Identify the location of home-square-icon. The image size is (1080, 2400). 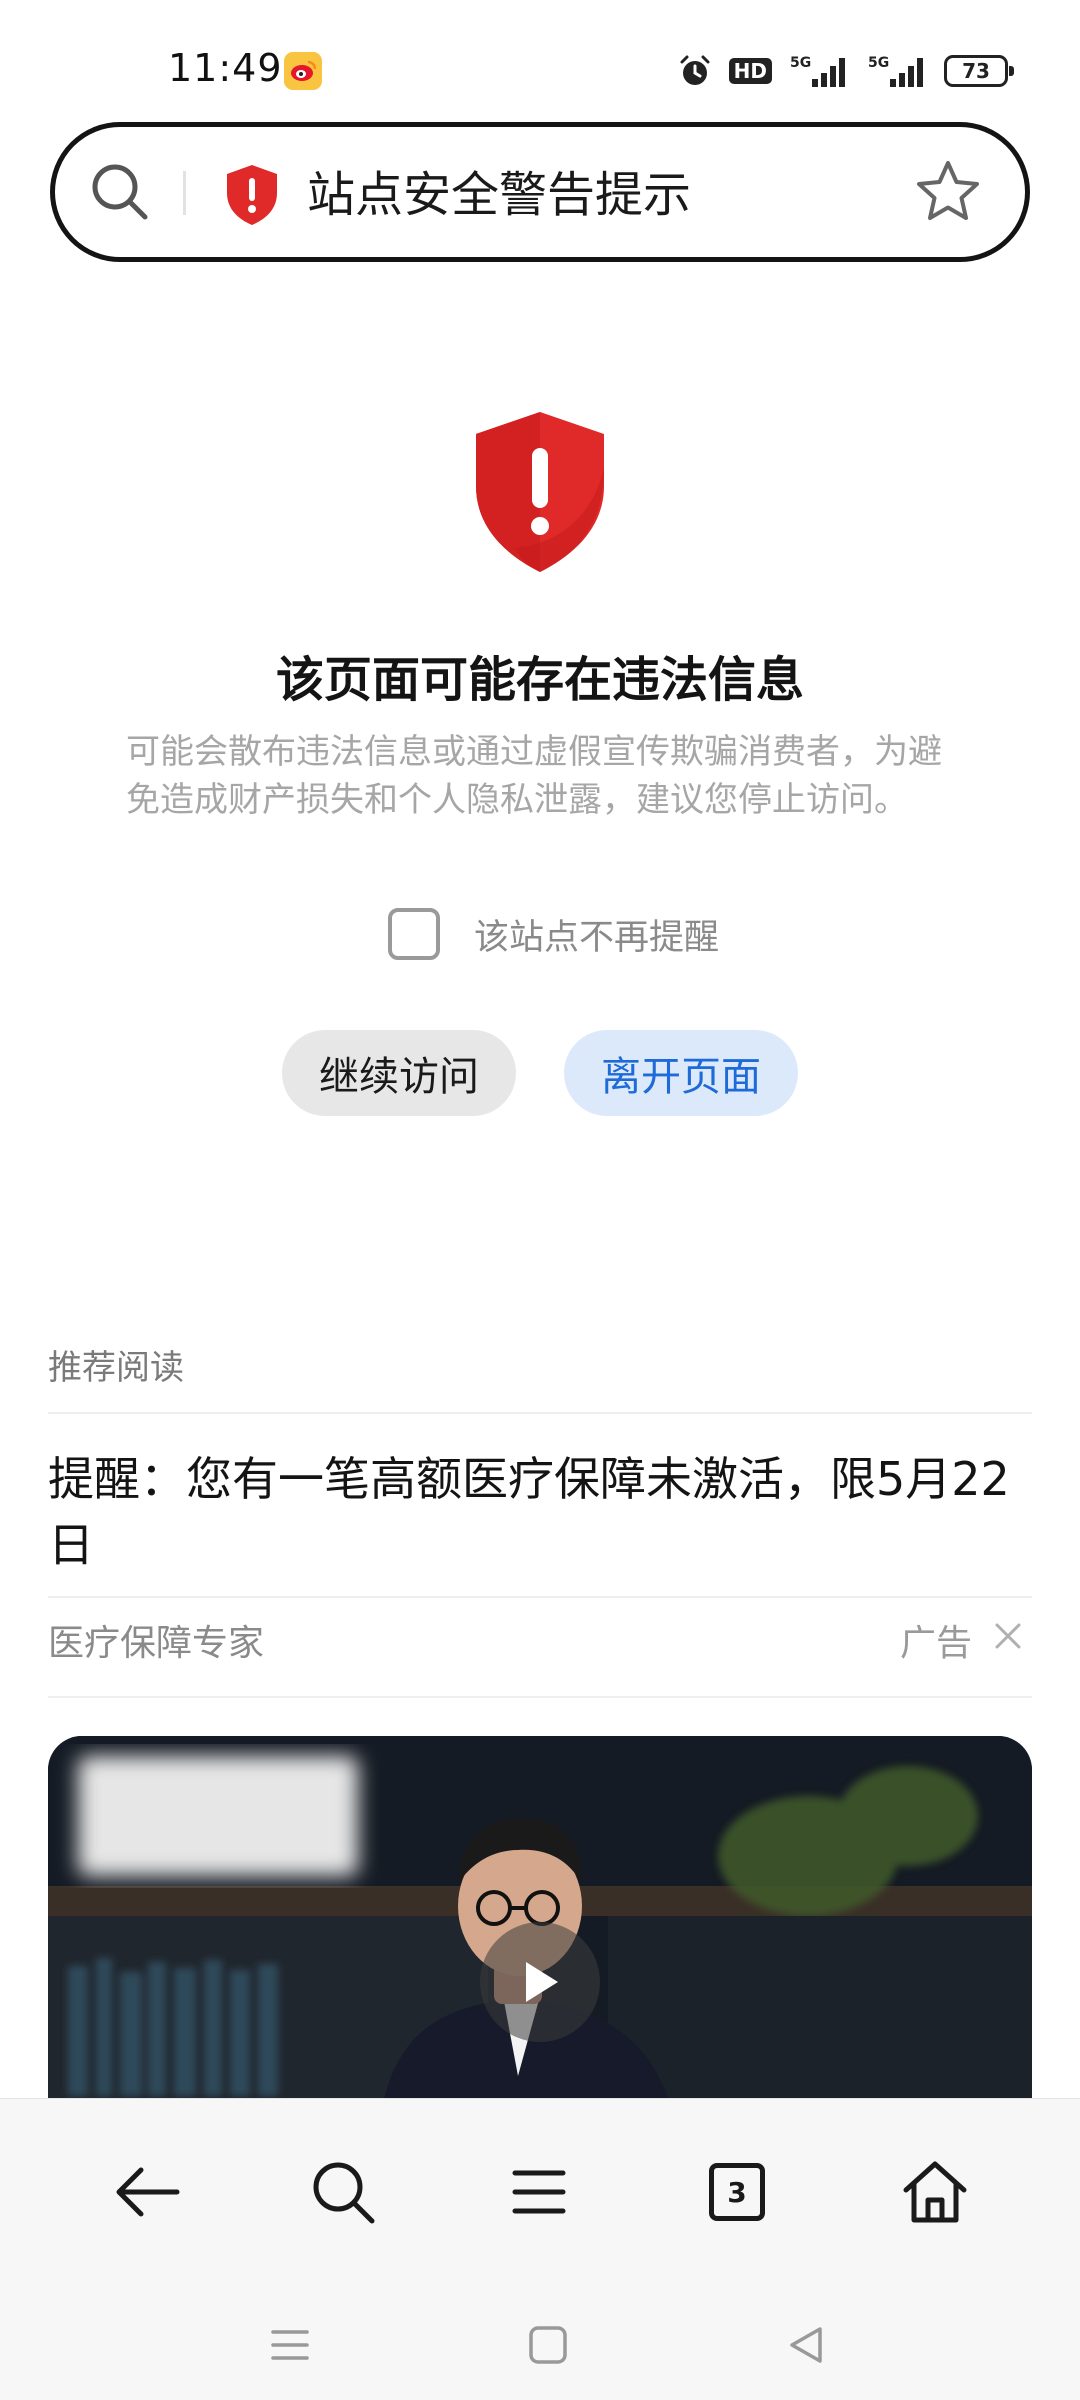
(548, 2345).